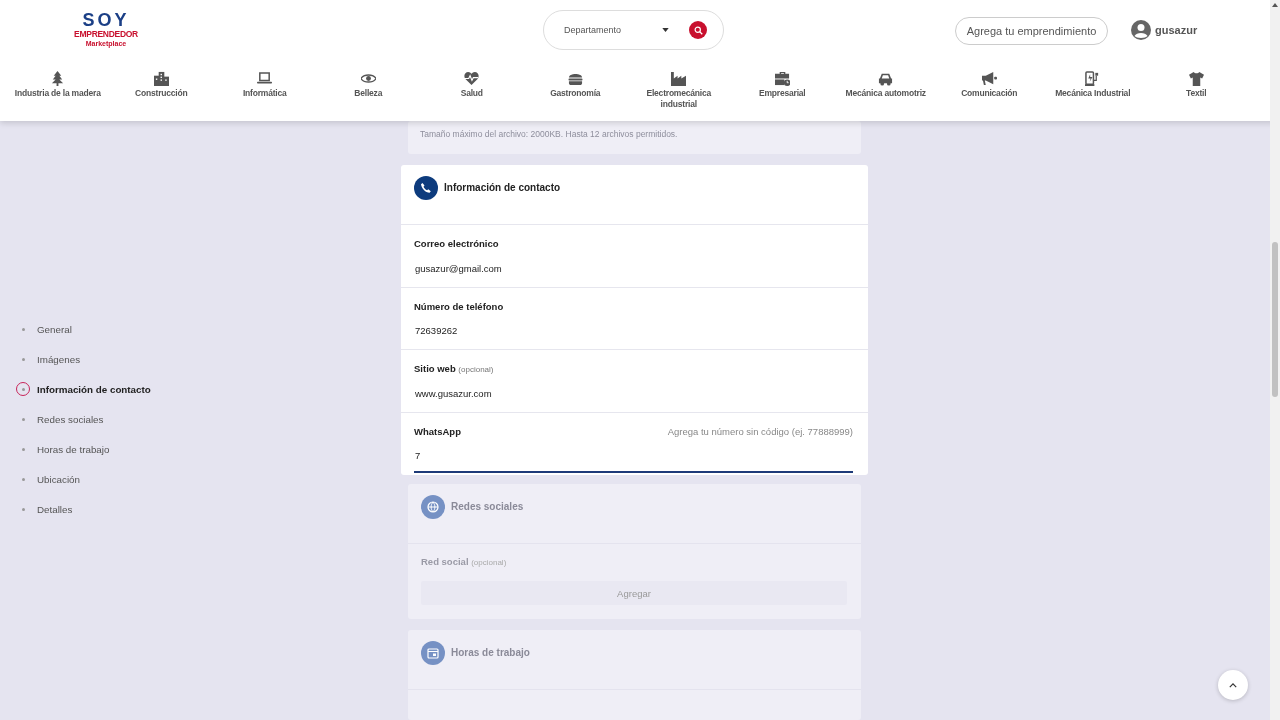 The width and height of the screenshot is (1280, 720). What do you see at coordinates (549, 134) in the screenshot?
I see `file-size-note: Tamaño máximo del archivo: 2000KB. Hasta 12 archivos permitidos.` at bounding box center [549, 134].